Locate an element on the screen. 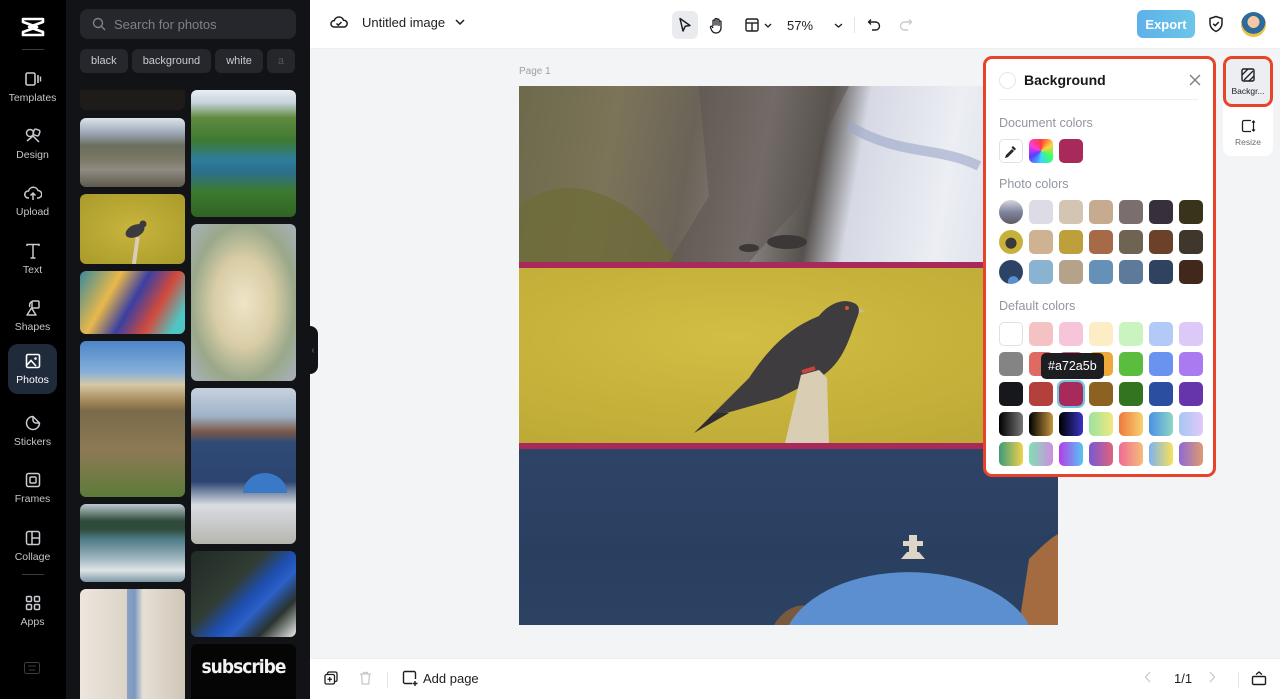 This screenshot has width=1280, height=699. delete-page-button is located at coordinates (365, 678).